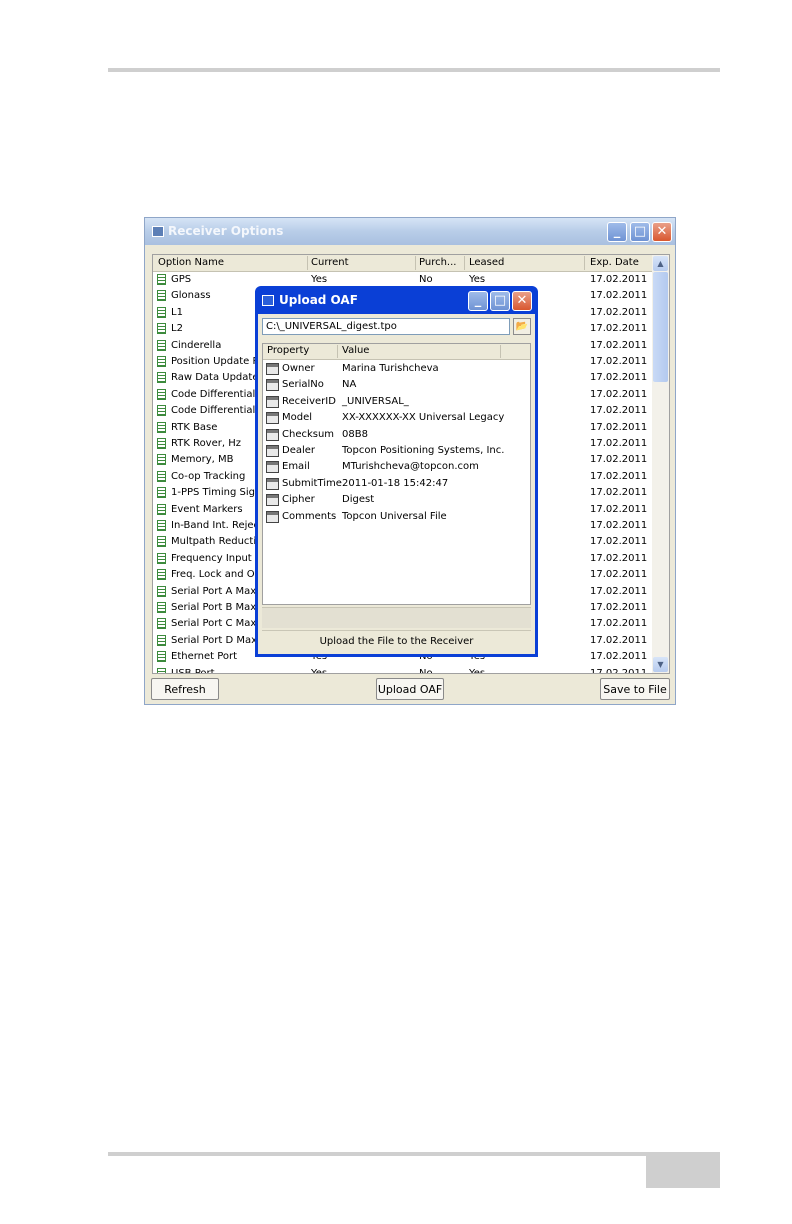  I want to click on option-name: Freq. Lock and Ou, so click(216, 575).